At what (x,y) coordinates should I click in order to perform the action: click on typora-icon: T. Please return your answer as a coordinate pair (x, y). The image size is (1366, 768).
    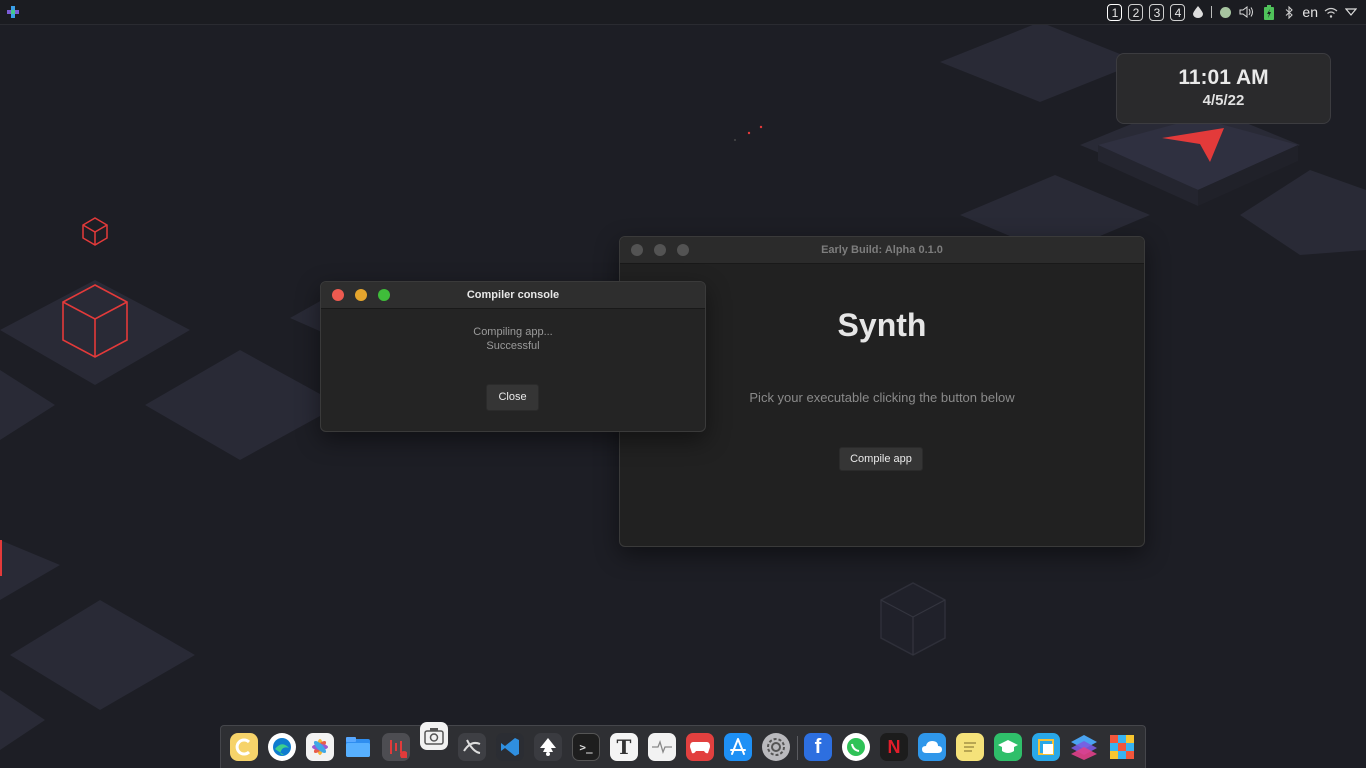
    Looking at the image, I should click on (624, 747).